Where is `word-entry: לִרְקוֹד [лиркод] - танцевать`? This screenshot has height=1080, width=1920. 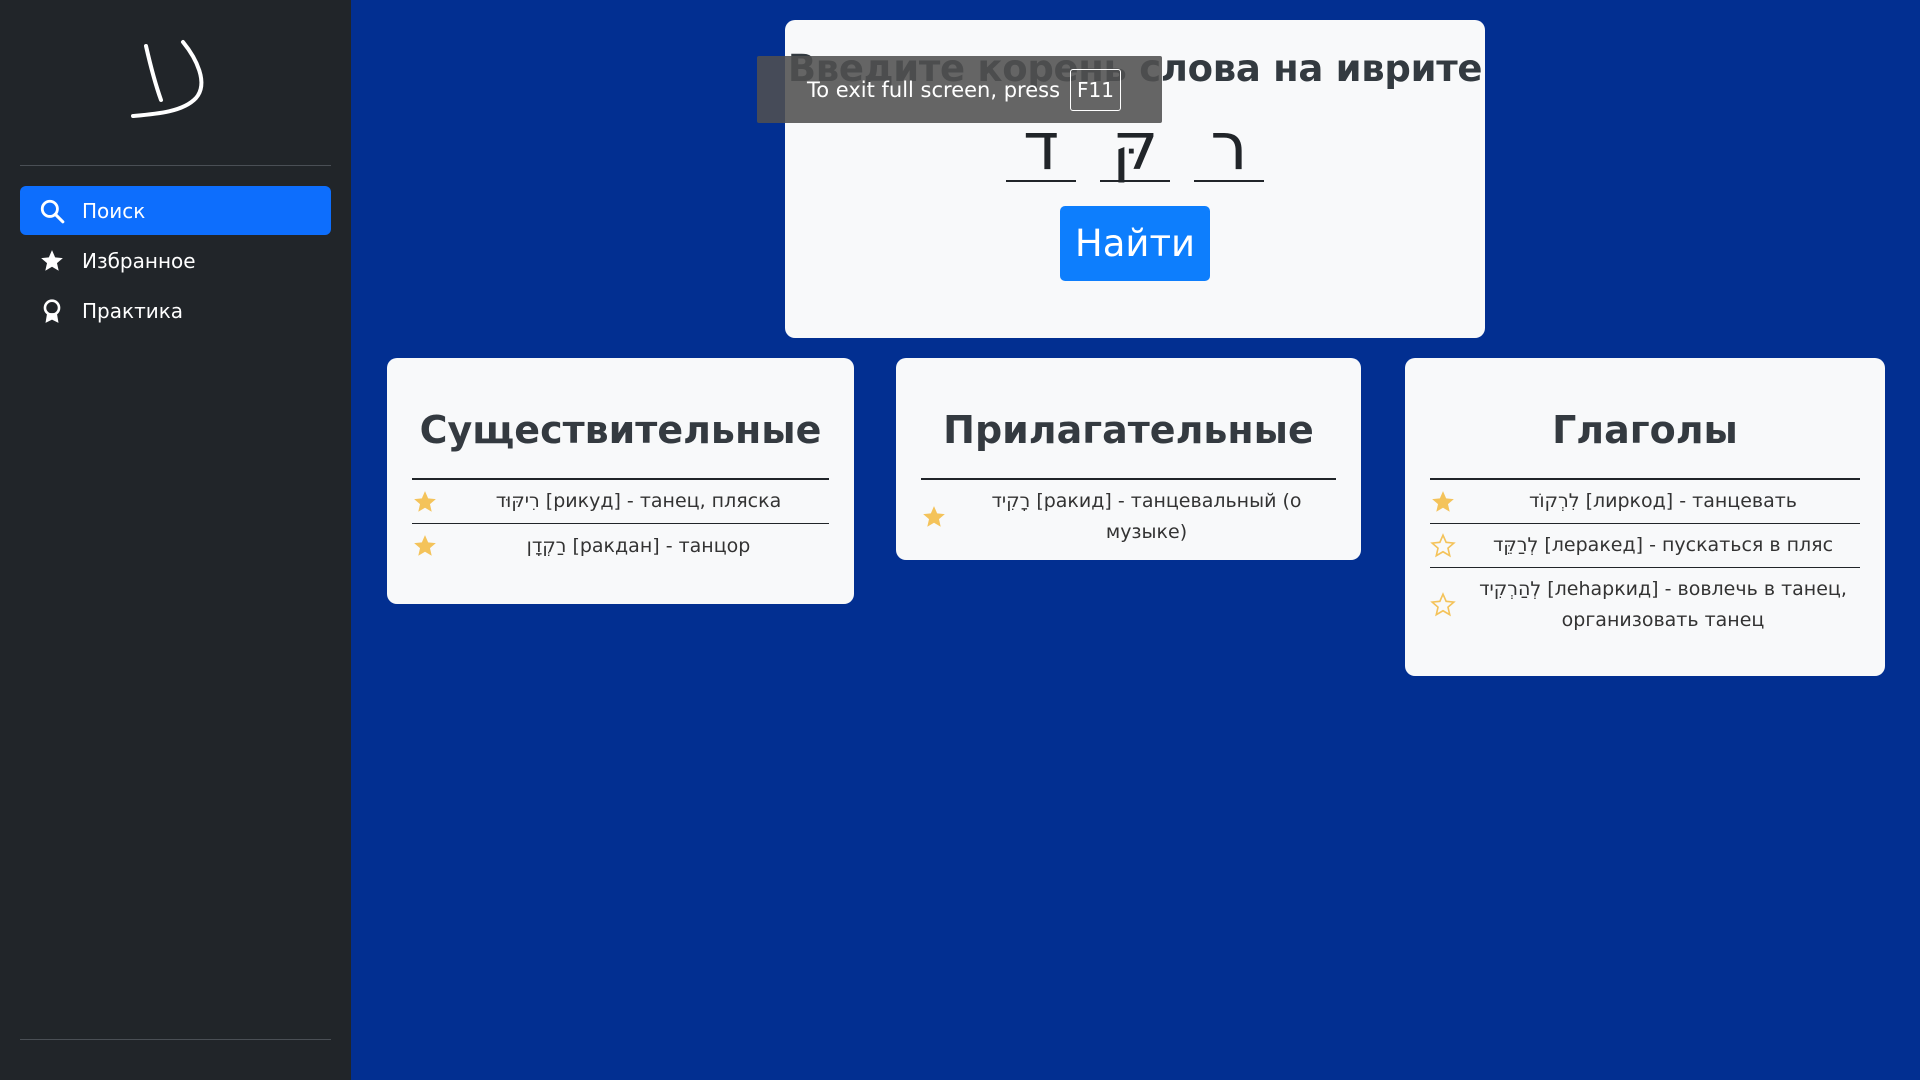 word-entry: לִרְקוֹד [лиркод] - танцевать is located at coordinates (1662, 501).